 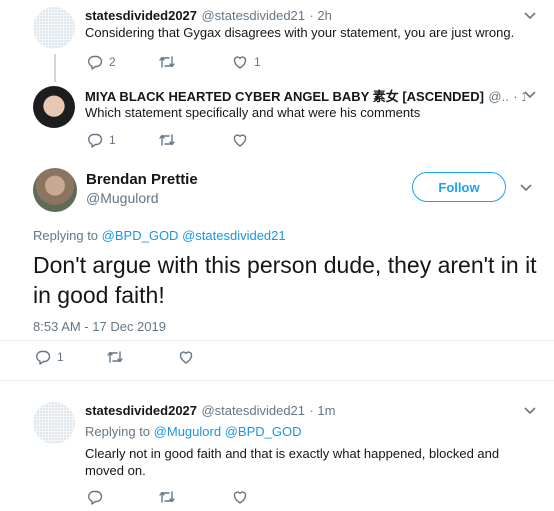 What do you see at coordinates (257, 62) in the screenshot?
I see `like-count: 1` at bounding box center [257, 62].